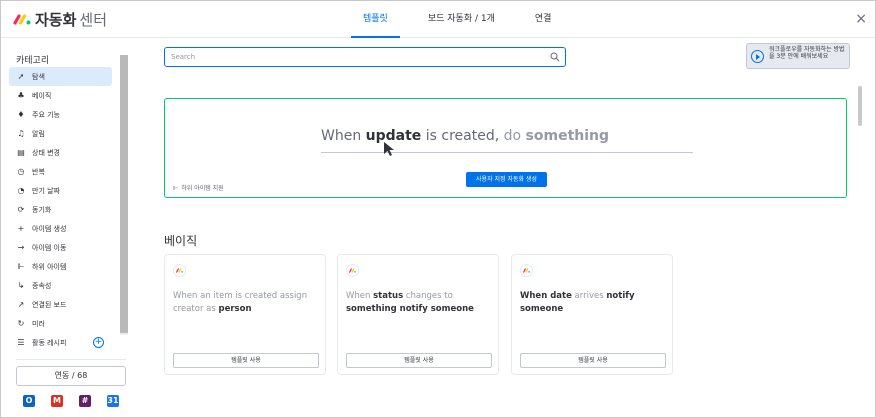 Image resolution: width=876 pixels, height=418 pixels. What do you see at coordinates (60, 133) in the screenshot?
I see `sidebar-item: ♫ 알림` at bounding box center [60, 133].